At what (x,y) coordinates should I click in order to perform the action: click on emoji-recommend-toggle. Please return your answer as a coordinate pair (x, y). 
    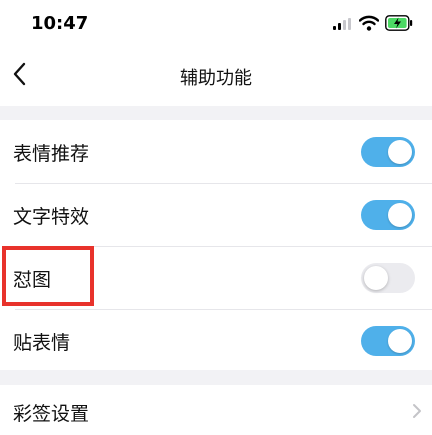
    Looking at the image, I should click on (388, 152).